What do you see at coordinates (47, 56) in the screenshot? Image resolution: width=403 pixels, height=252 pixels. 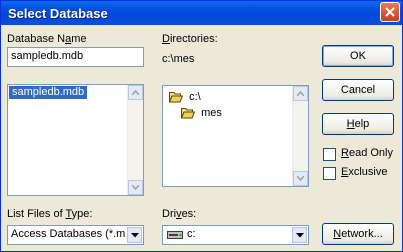 I see `database-name-value: sampledb.mdb` at bounding box center [47, 56].